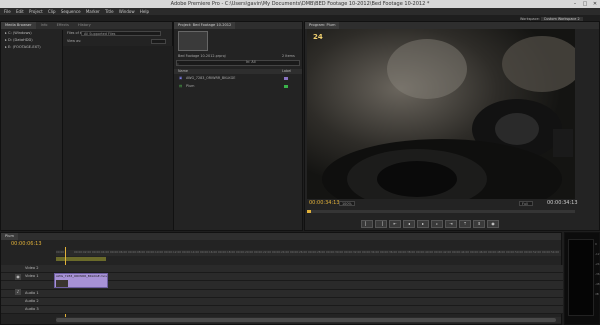  What do you see at coordinates (9, 236) in the screenshot?
I see `tab-sequence: Plum` at bounding box center [9, 236].